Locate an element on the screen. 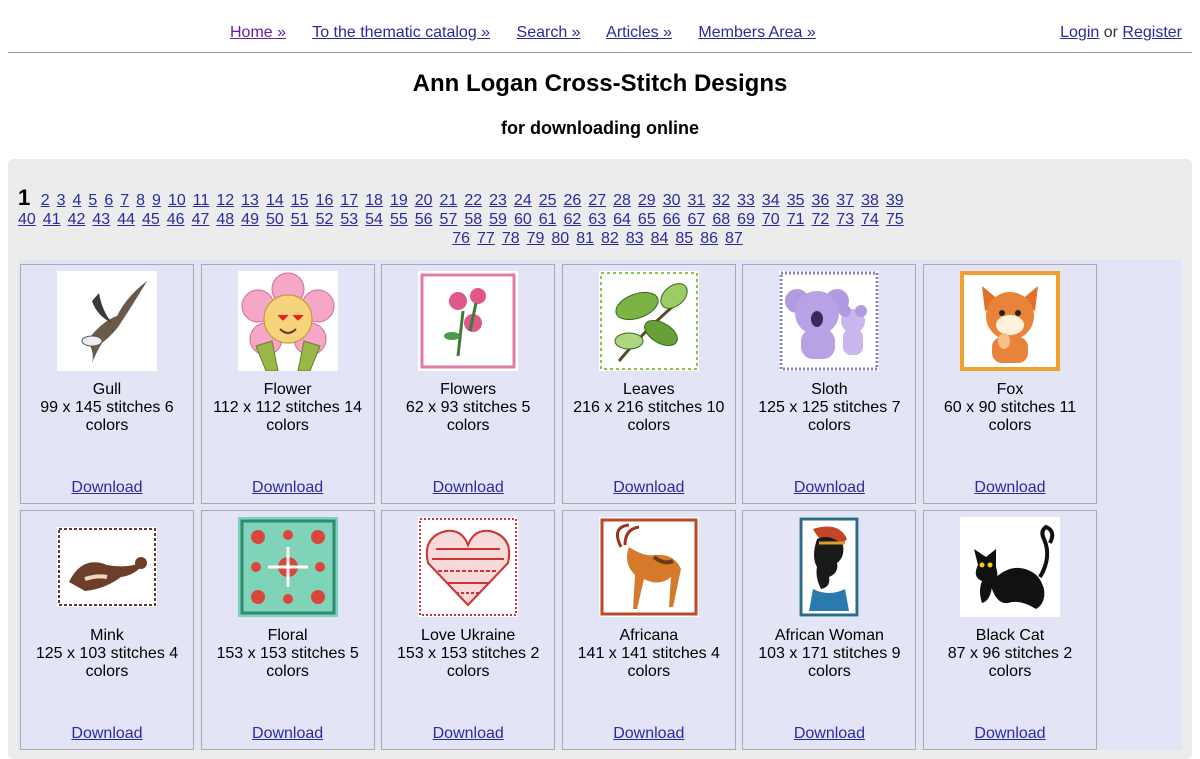 This screenshot has height=759, width=1200. cat-icon is located at coordinates (1010, 567).